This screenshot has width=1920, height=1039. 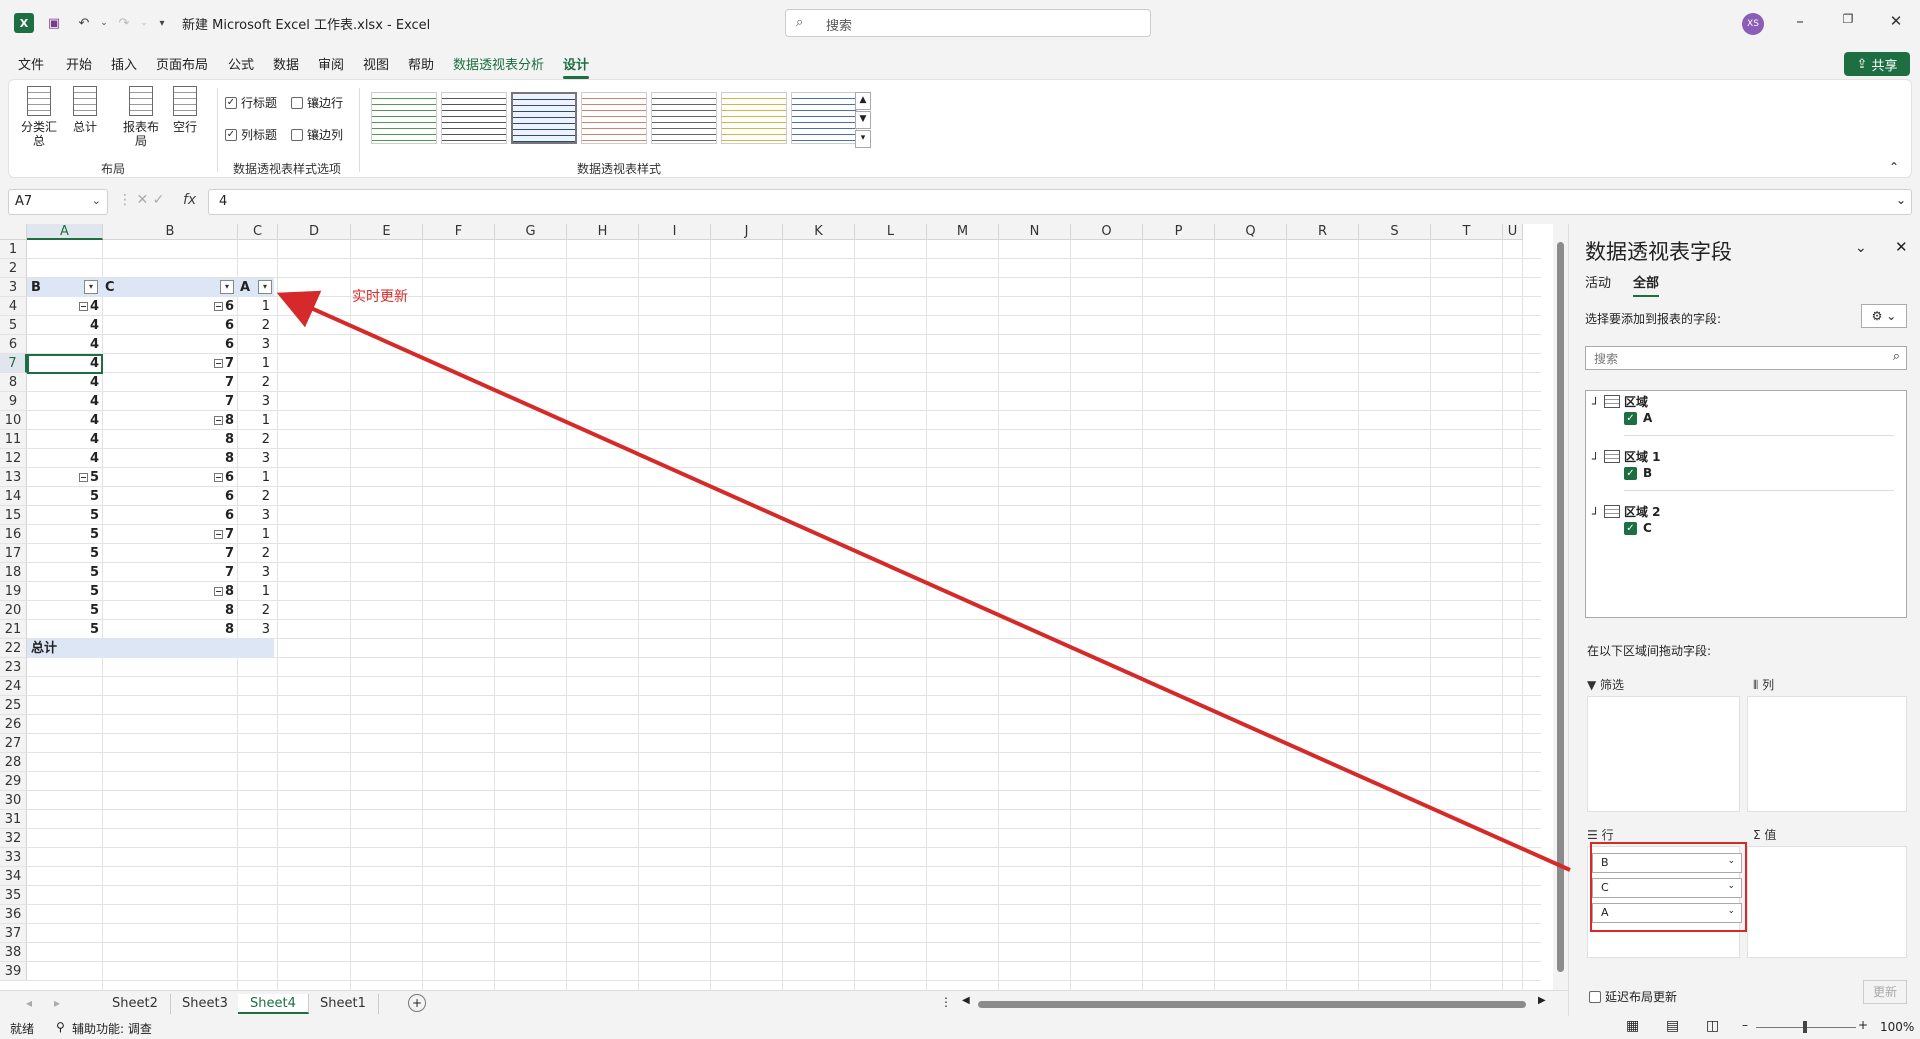 I want to click on pane-options-icon: ⌄, so click(x=1861, y=248).